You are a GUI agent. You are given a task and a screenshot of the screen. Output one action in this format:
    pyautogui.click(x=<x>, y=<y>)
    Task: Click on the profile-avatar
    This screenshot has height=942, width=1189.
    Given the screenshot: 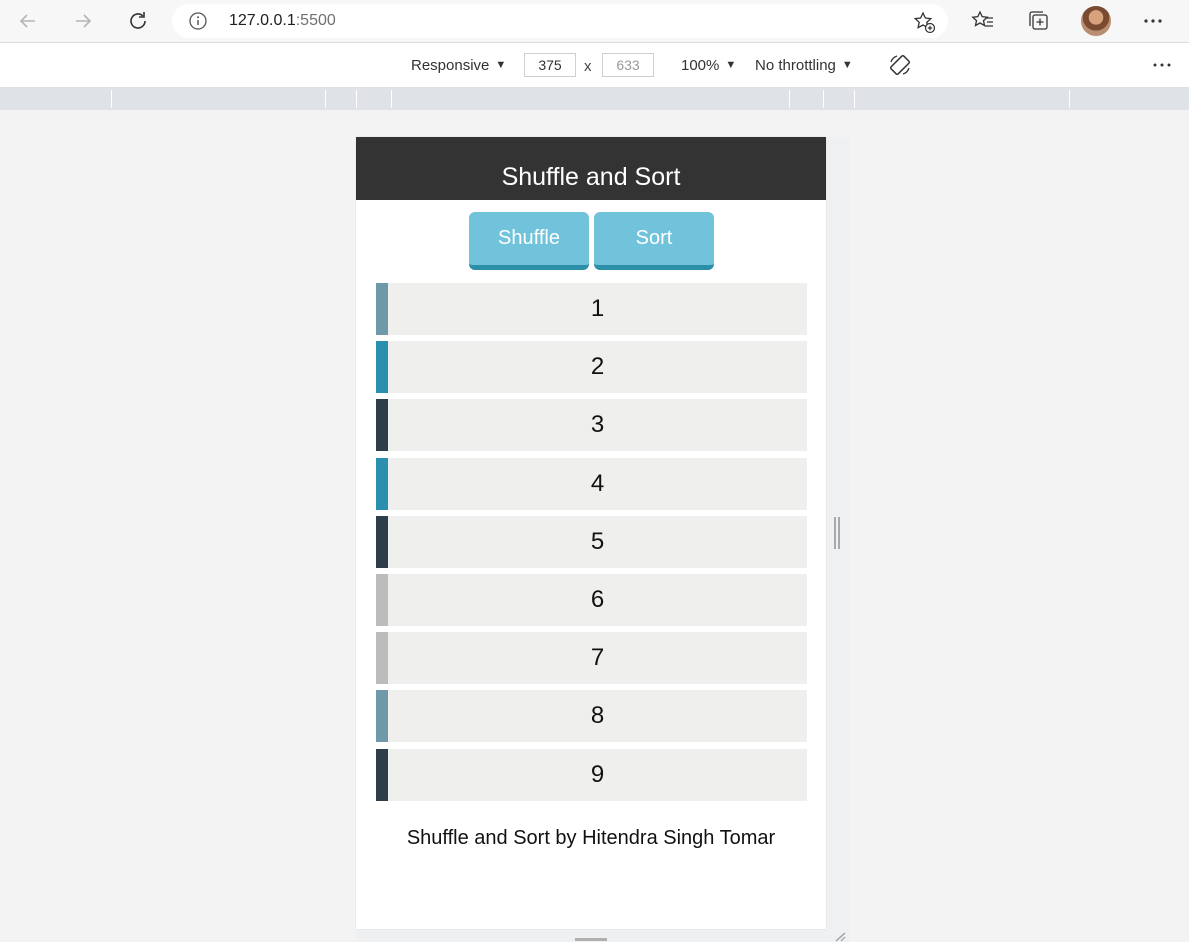 What is the action you would take?
    pyautogui.click(x=1096, y=21)
    